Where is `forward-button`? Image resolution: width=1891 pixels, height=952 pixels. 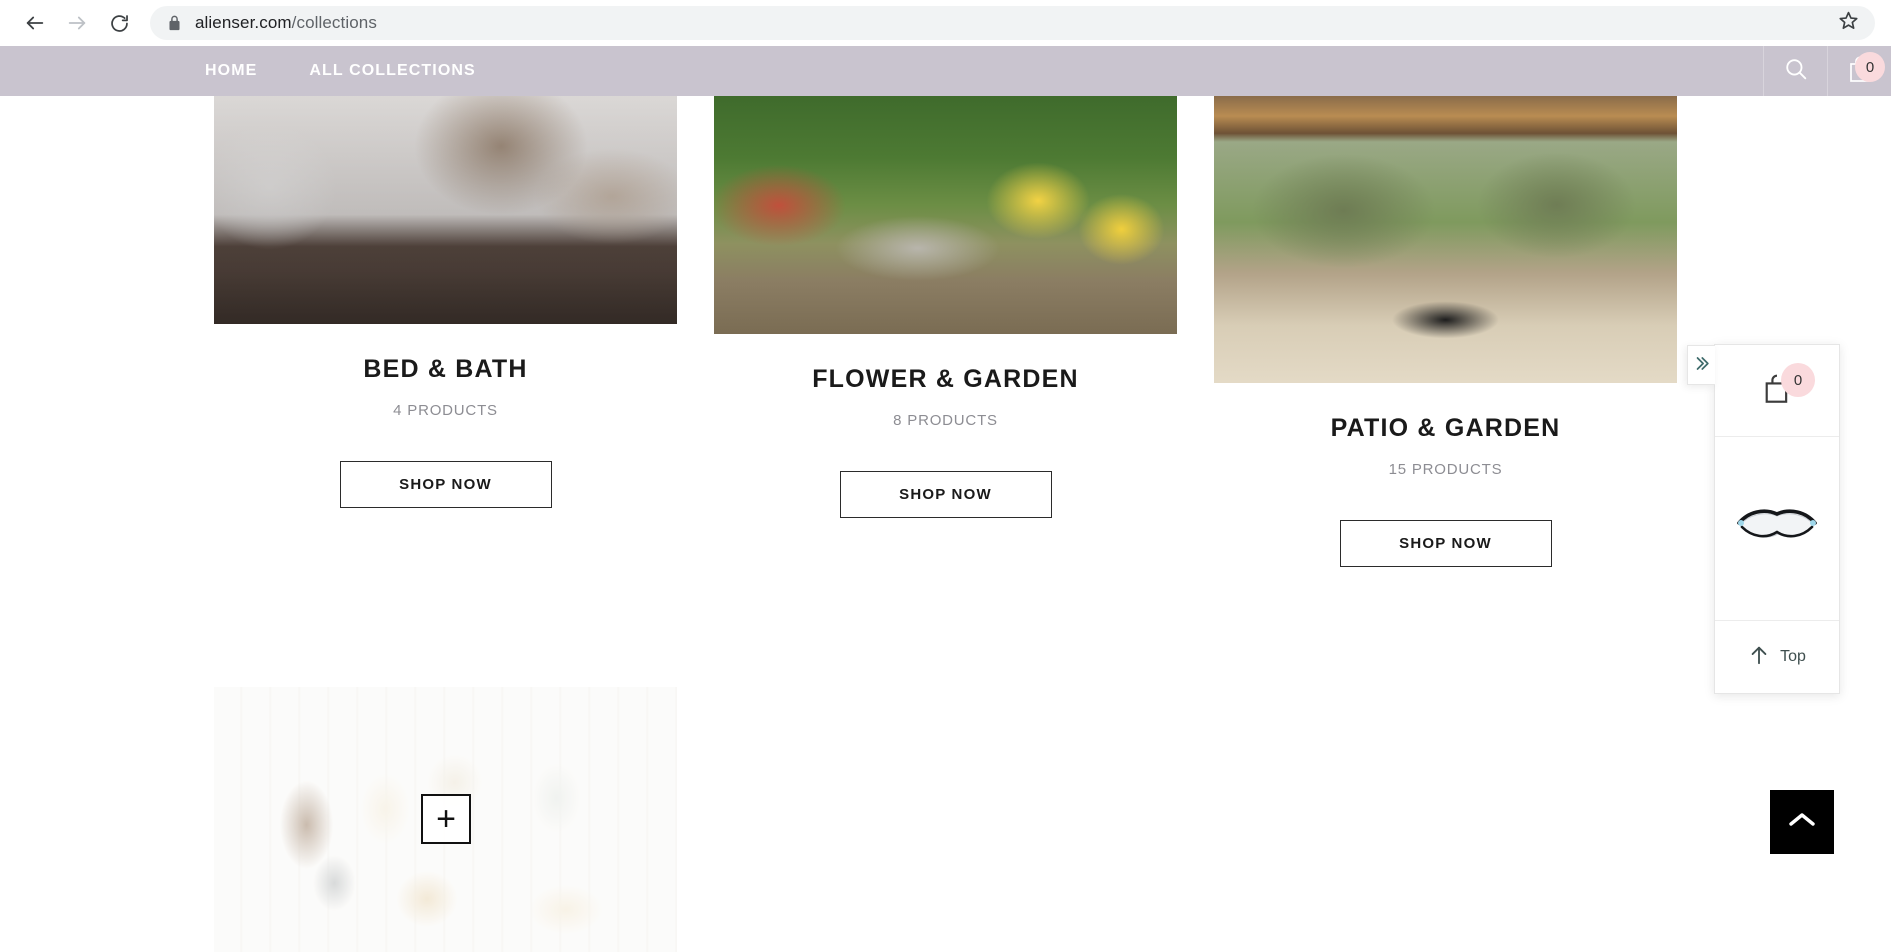 forward-button is located at coordinates (77, 23).